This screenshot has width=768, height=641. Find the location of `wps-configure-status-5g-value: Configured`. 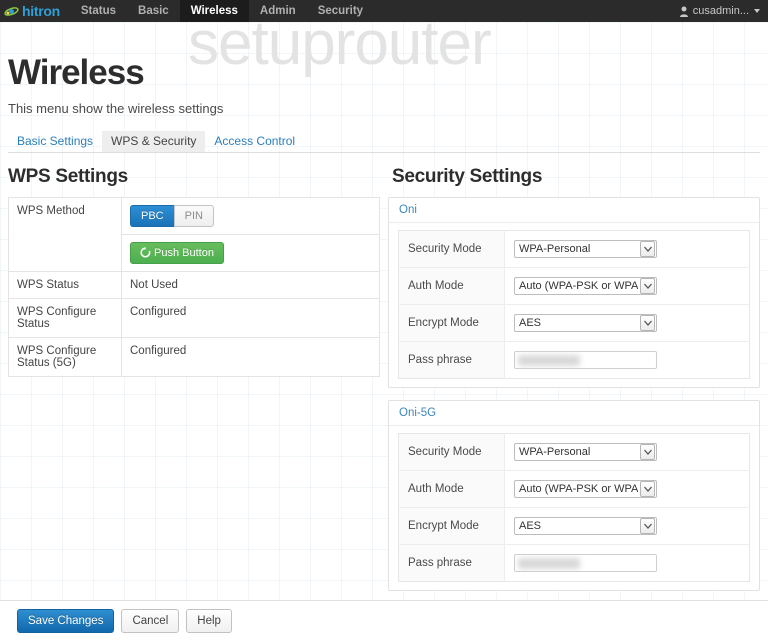

wps-configure-status-5g-value: Configured is located at coordinates (250, 356).